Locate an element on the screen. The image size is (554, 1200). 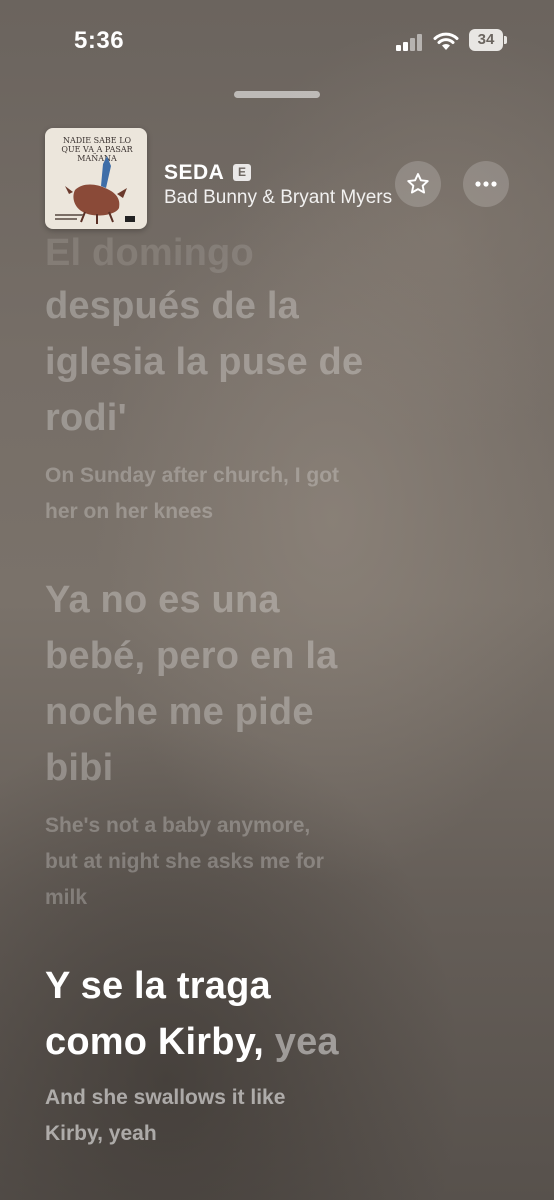
album-art-illustration is located at coordinates (95, 190).